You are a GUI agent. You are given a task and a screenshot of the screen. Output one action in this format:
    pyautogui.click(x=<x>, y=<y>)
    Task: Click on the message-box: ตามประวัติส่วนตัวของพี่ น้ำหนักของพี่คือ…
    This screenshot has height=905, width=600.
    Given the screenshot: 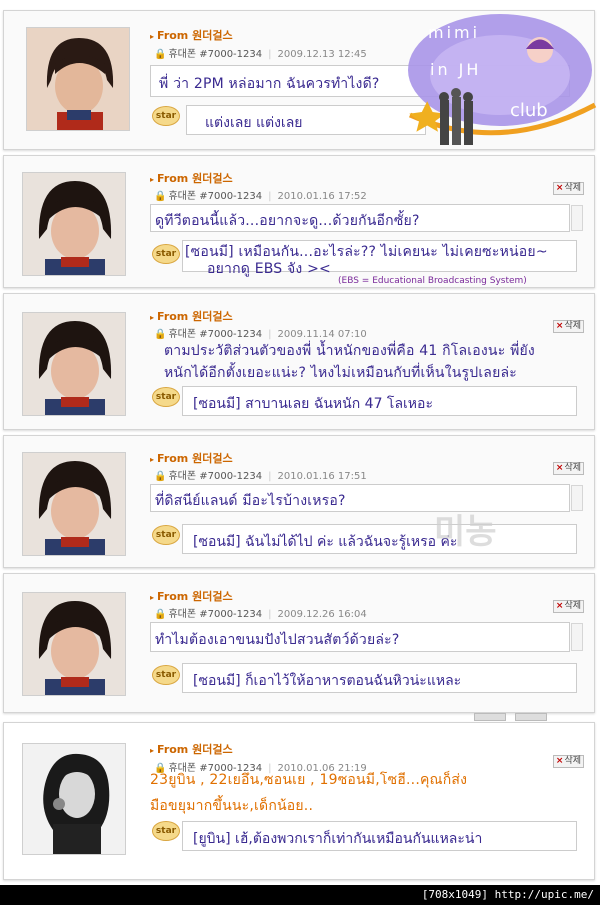 What is the action you would take?
    pyautogui.click(x=360, y=360)
    